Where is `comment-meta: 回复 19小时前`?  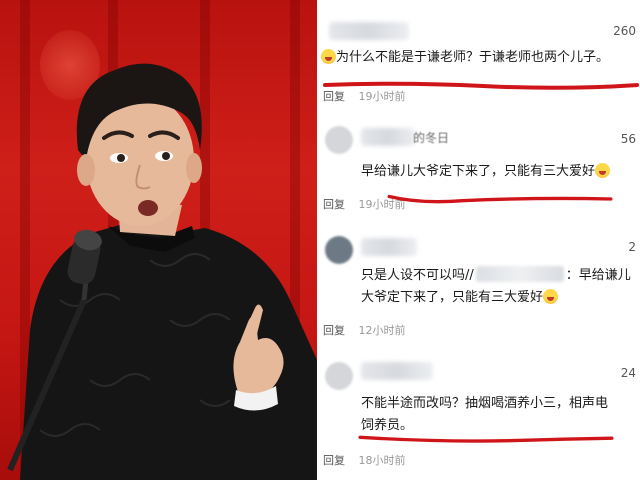 comment-meta: 回复 19小时前 is located at coordinates (364, 96).